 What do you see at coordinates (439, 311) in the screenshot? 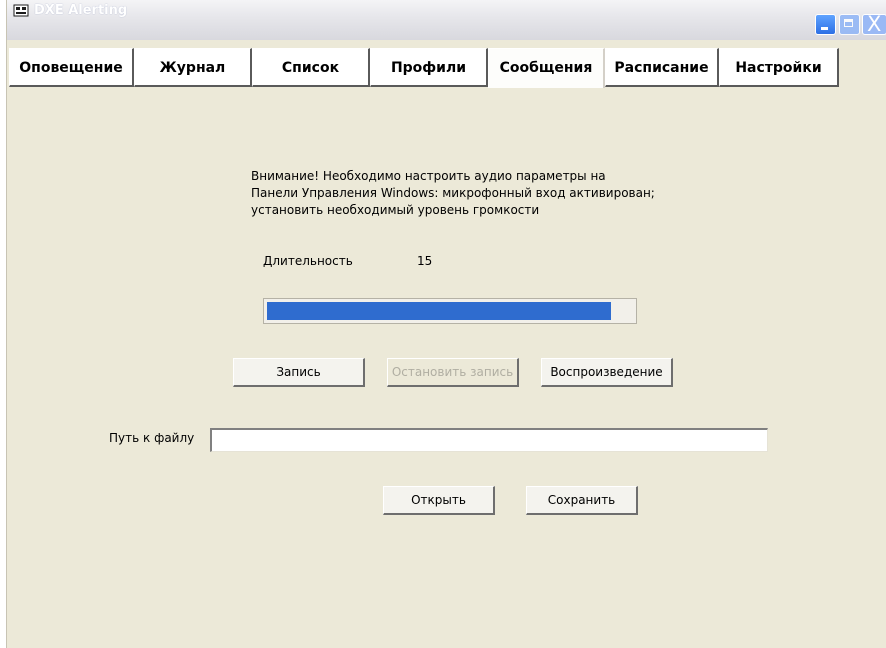
I see `progress-fill` at bounding box center [439, 311].